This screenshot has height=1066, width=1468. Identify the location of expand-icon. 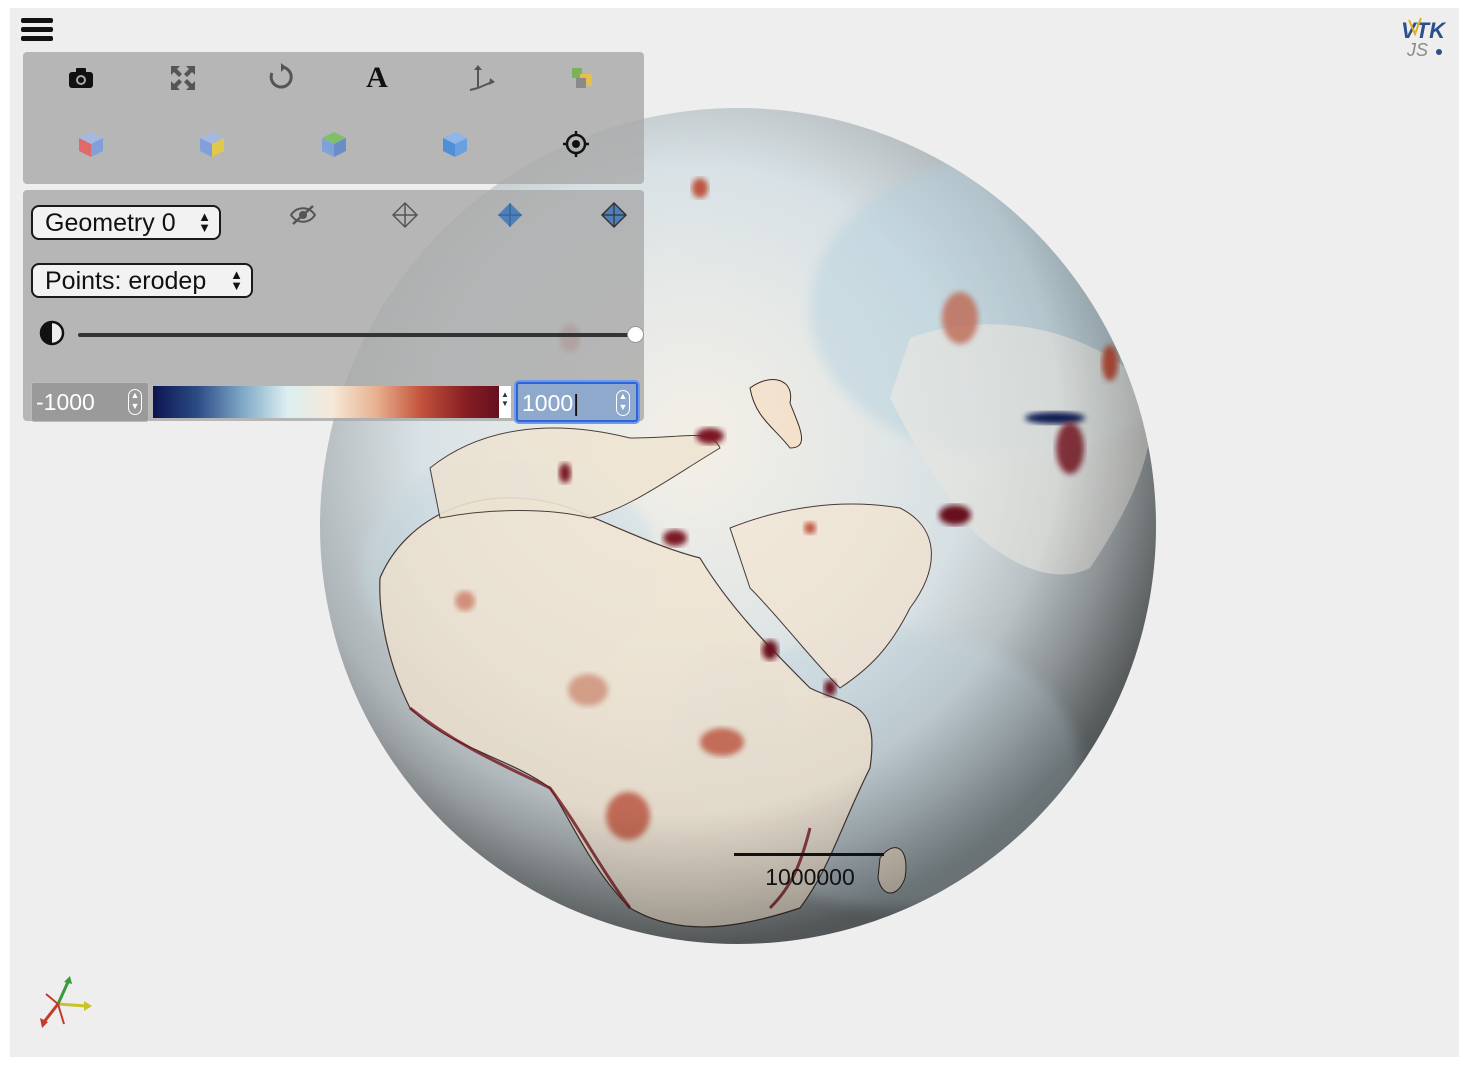
(183, 78).